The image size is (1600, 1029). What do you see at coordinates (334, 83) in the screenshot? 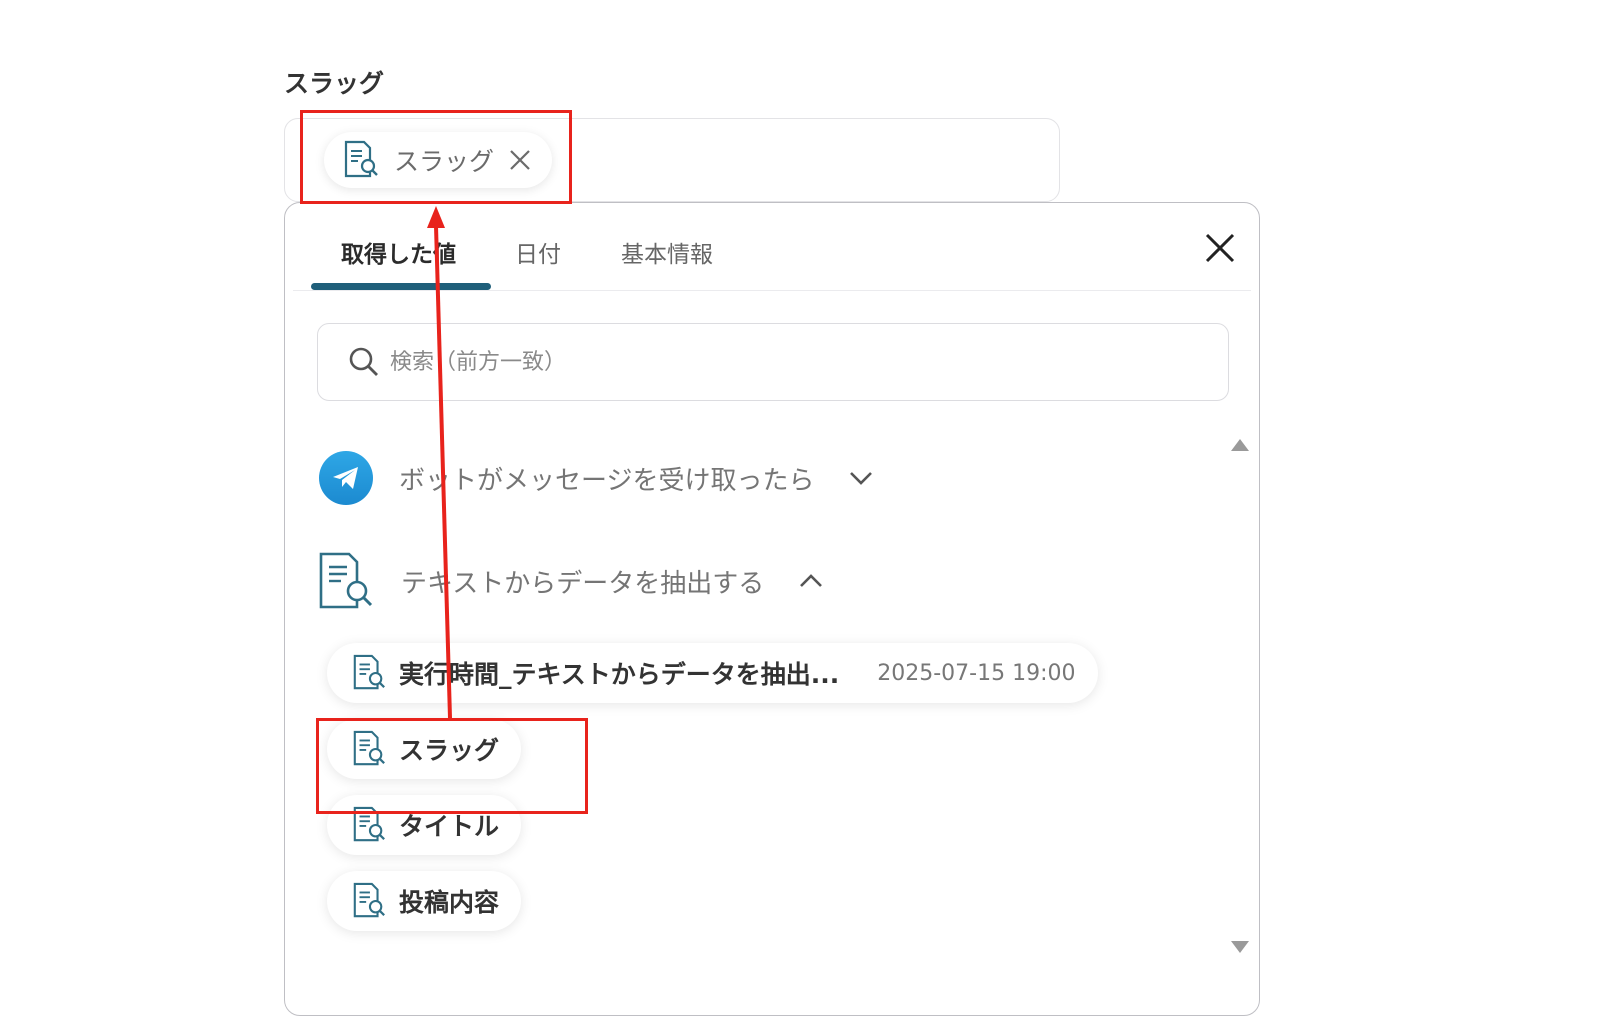
I see `field-label: スラッグ` at bounding box center [334, 83].